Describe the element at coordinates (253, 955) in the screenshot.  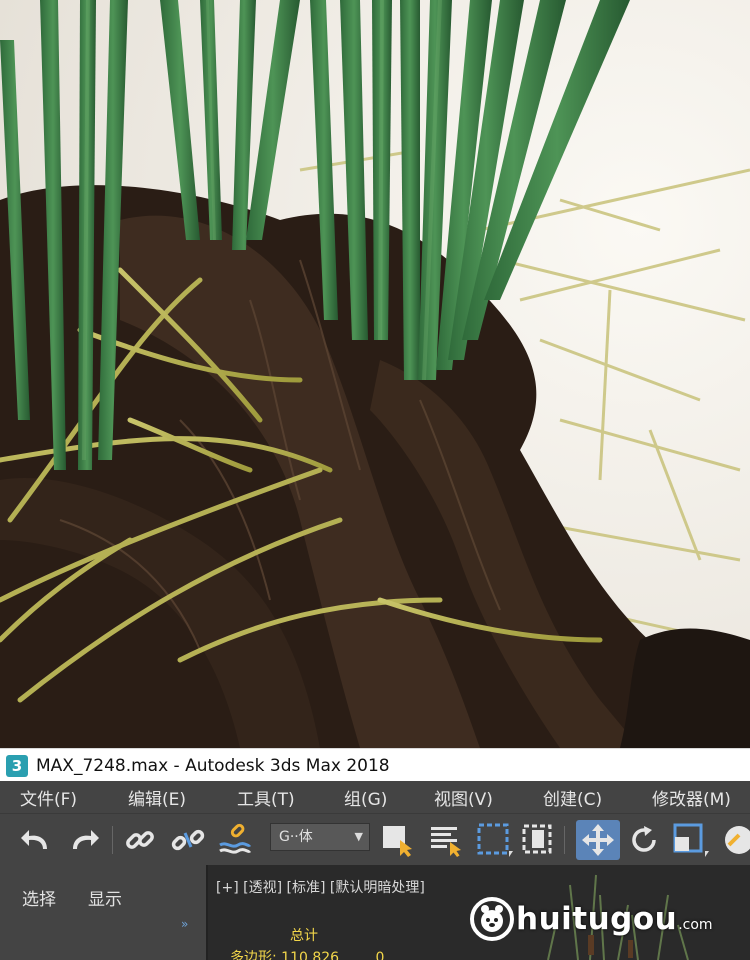
I see `stats-label: 多边形:` at that location.